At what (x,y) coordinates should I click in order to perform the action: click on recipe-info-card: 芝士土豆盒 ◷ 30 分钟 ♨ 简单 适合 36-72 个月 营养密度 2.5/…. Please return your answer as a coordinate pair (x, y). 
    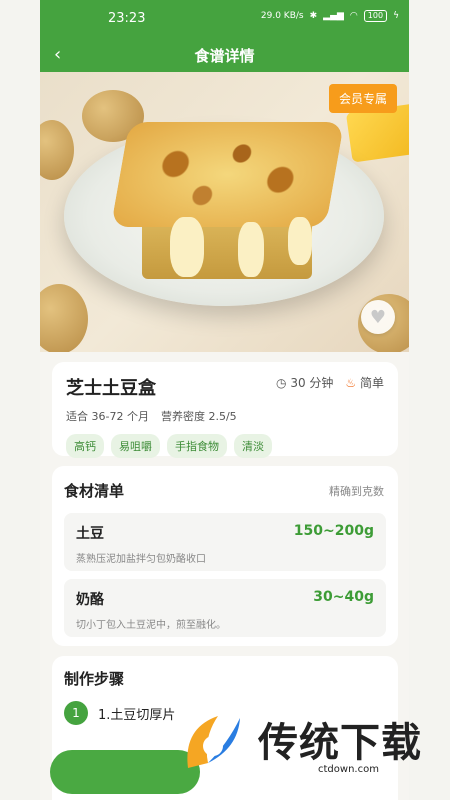
    Looking at the image, I should click on (225, 410).